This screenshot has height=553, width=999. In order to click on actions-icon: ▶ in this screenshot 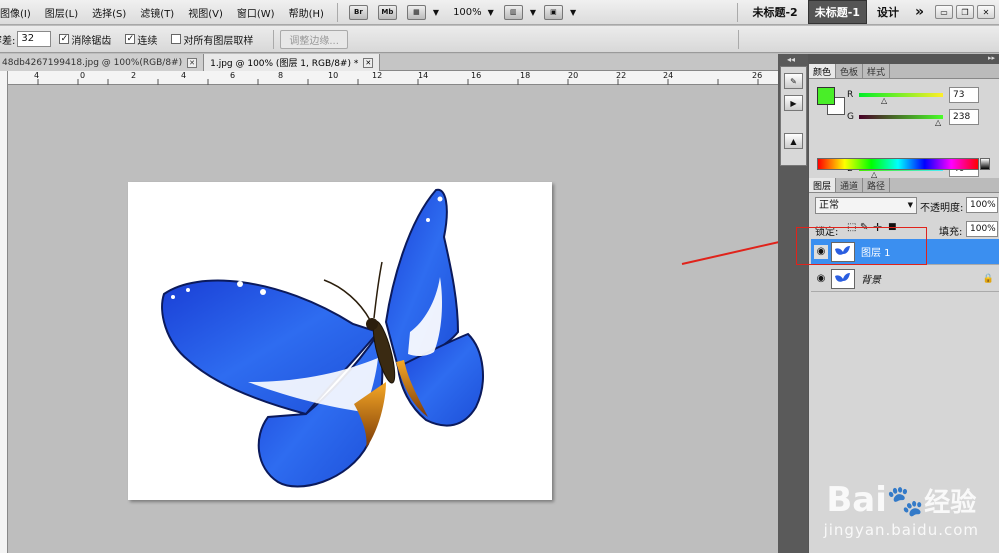, I will do `click(793, 103)`.